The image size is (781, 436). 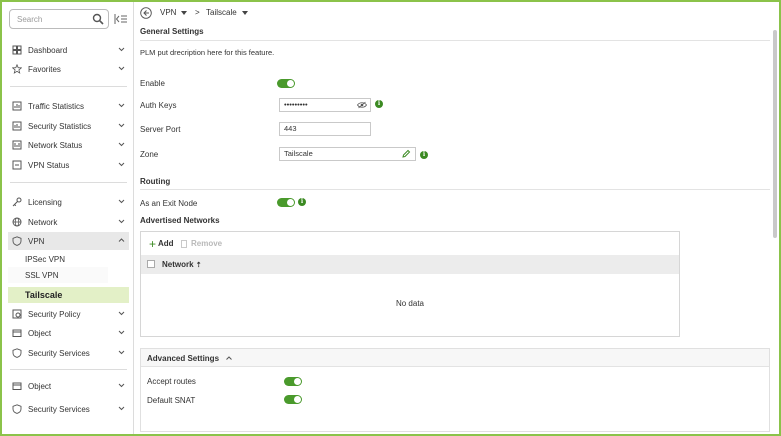 What do you see at coordinates (151, 264) in the screenshot?
I see `select-all-checkbox` at bounding box center [151, 264].